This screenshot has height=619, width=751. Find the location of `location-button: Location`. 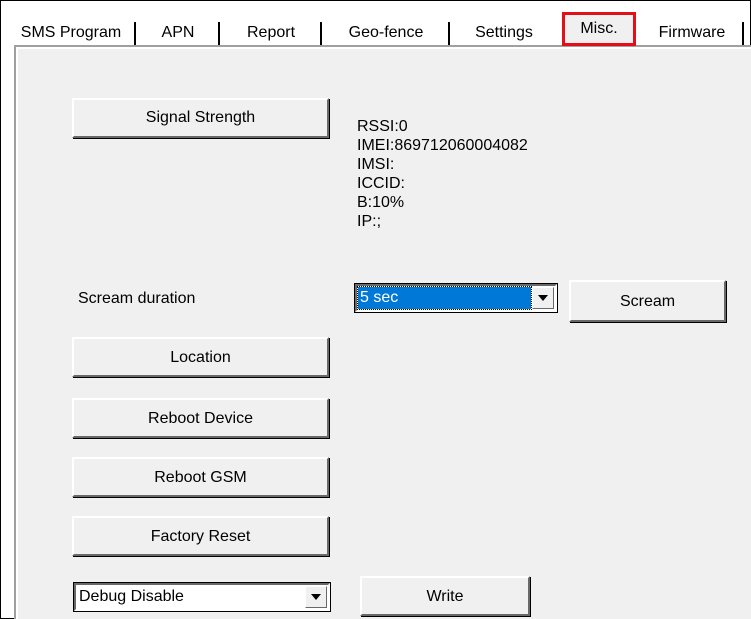

location-button: Location is located at coordinates (200, 357).